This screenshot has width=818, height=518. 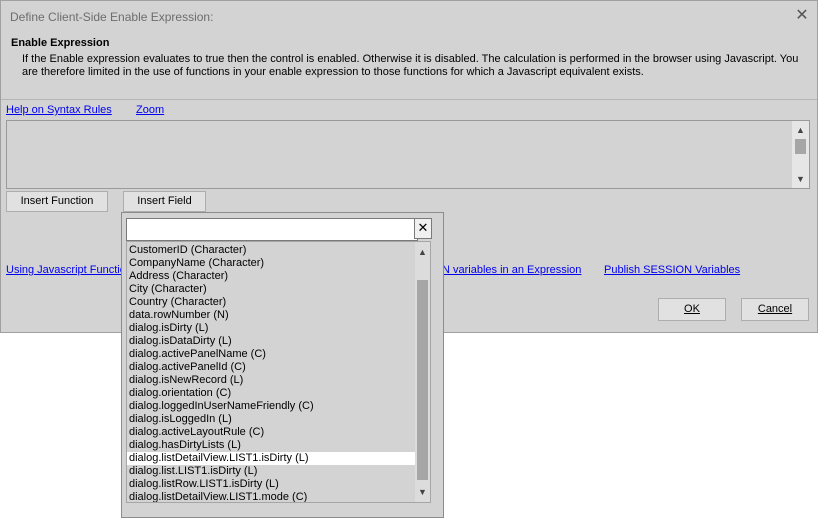 What do you see at coordinates (271, 445) in the screenshot?
I see `field-list-item: dialog.hasDirtyLists (L)` at bounding box center [271, 445].